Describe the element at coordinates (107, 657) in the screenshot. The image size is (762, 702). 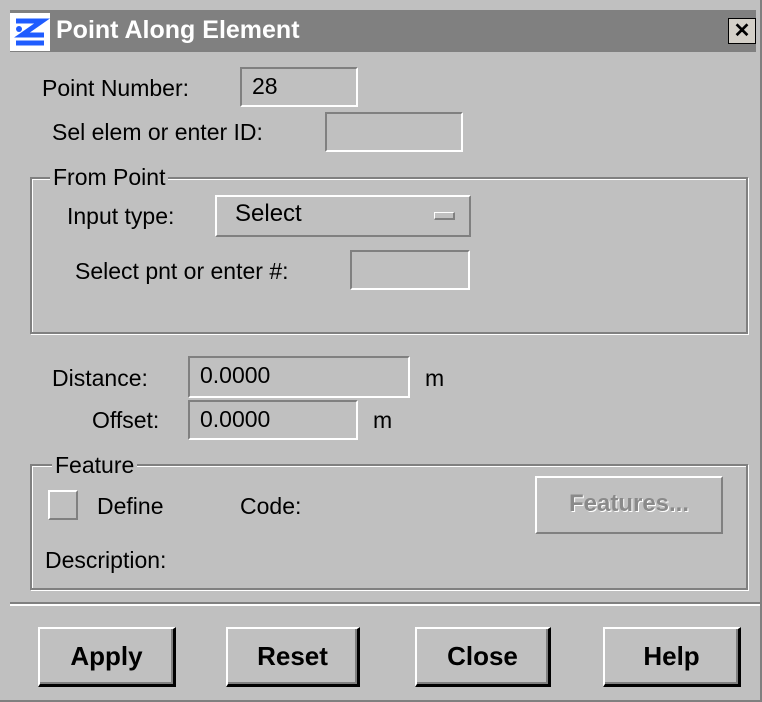
I see `apply-button: Apply` at that location.